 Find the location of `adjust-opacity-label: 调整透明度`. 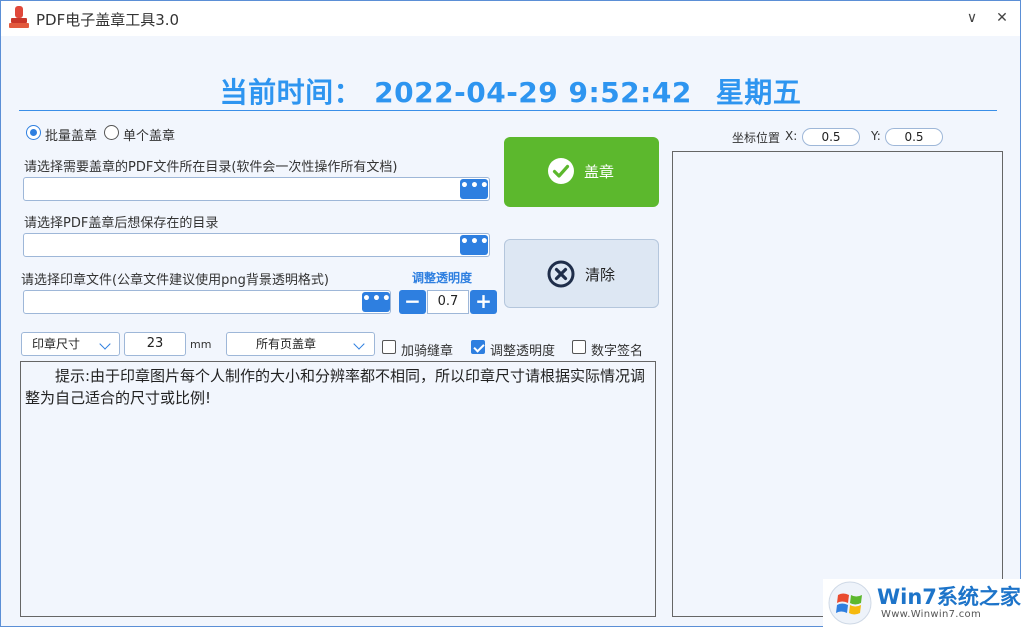

adjust-opacity-label: 调整透明度 is located at coordinates (522, 349).